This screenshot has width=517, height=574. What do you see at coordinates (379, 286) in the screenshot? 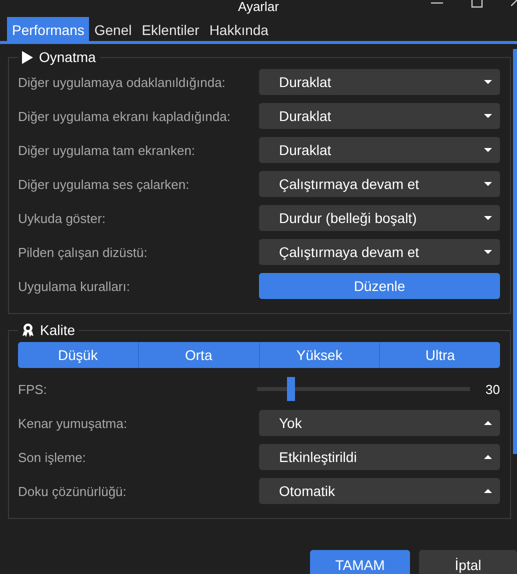
I see `edit-button: Düzenle` at bounding box center [379, 286].